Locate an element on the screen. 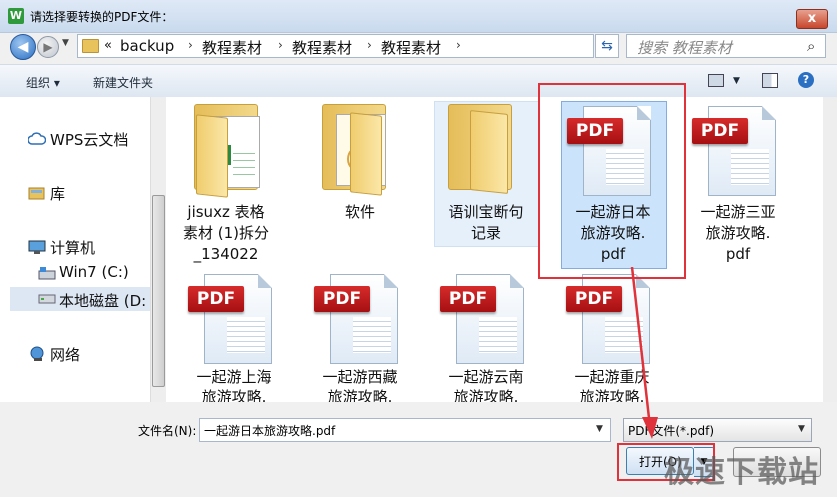  annotation-highlight-box is located at coordinates (612, 181).